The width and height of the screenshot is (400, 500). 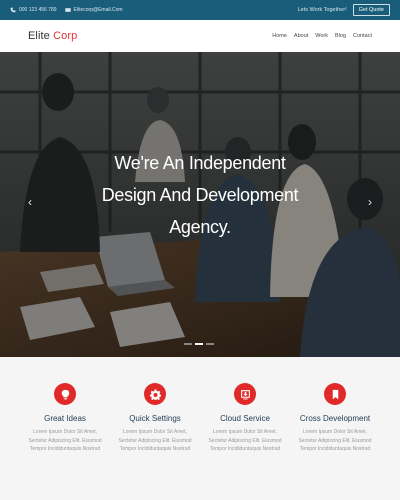 I want to click on feature-title: Cross Development, so click(x=335, y=418).